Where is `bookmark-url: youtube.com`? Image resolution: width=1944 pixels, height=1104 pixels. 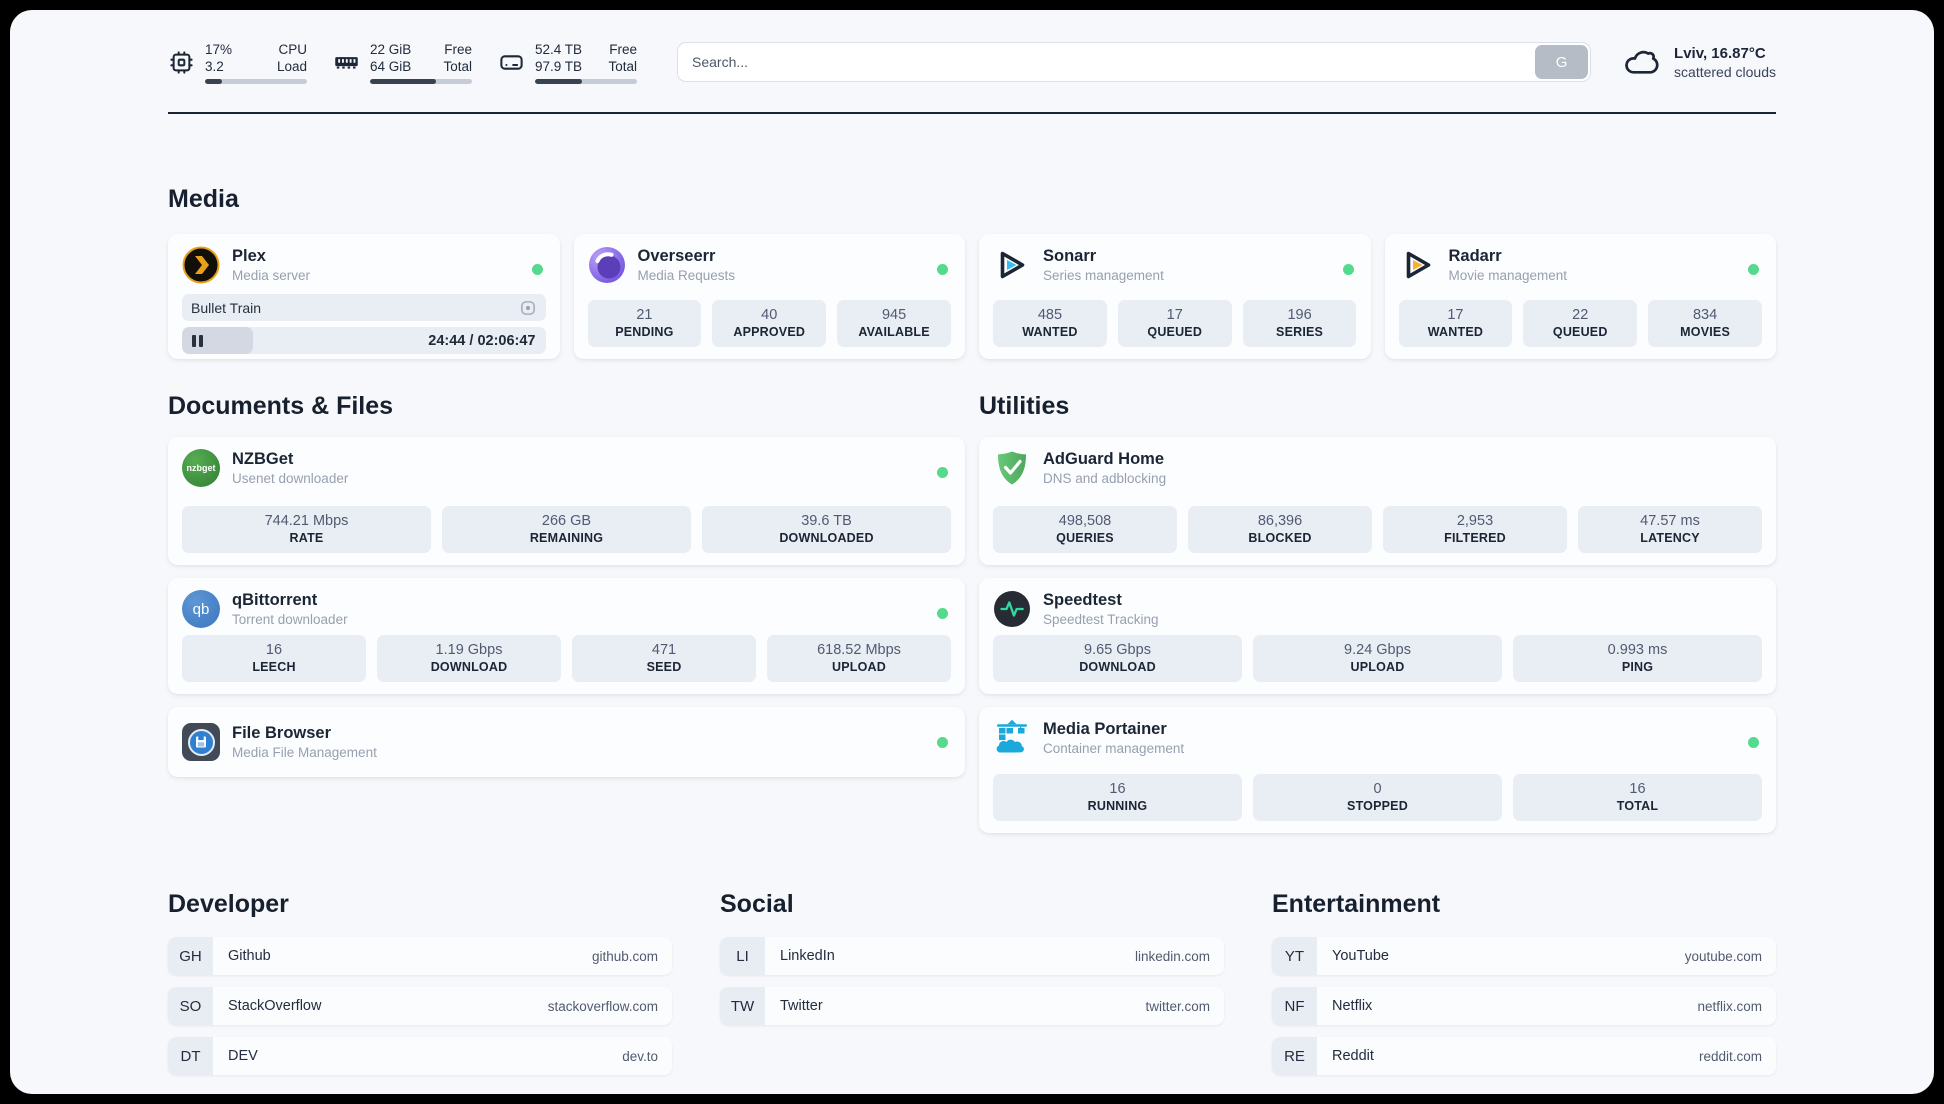
bookmark-url: youtube.com is located at coordinates (1723, 956).